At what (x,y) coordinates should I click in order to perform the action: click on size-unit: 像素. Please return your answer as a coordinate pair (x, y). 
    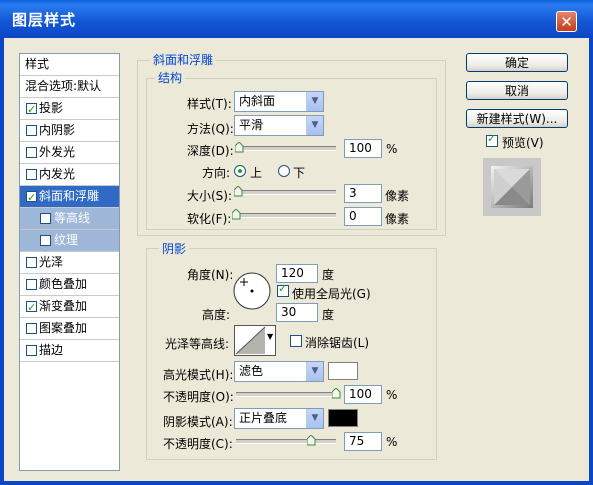
    Looking at the image, I should click on (397, 196).